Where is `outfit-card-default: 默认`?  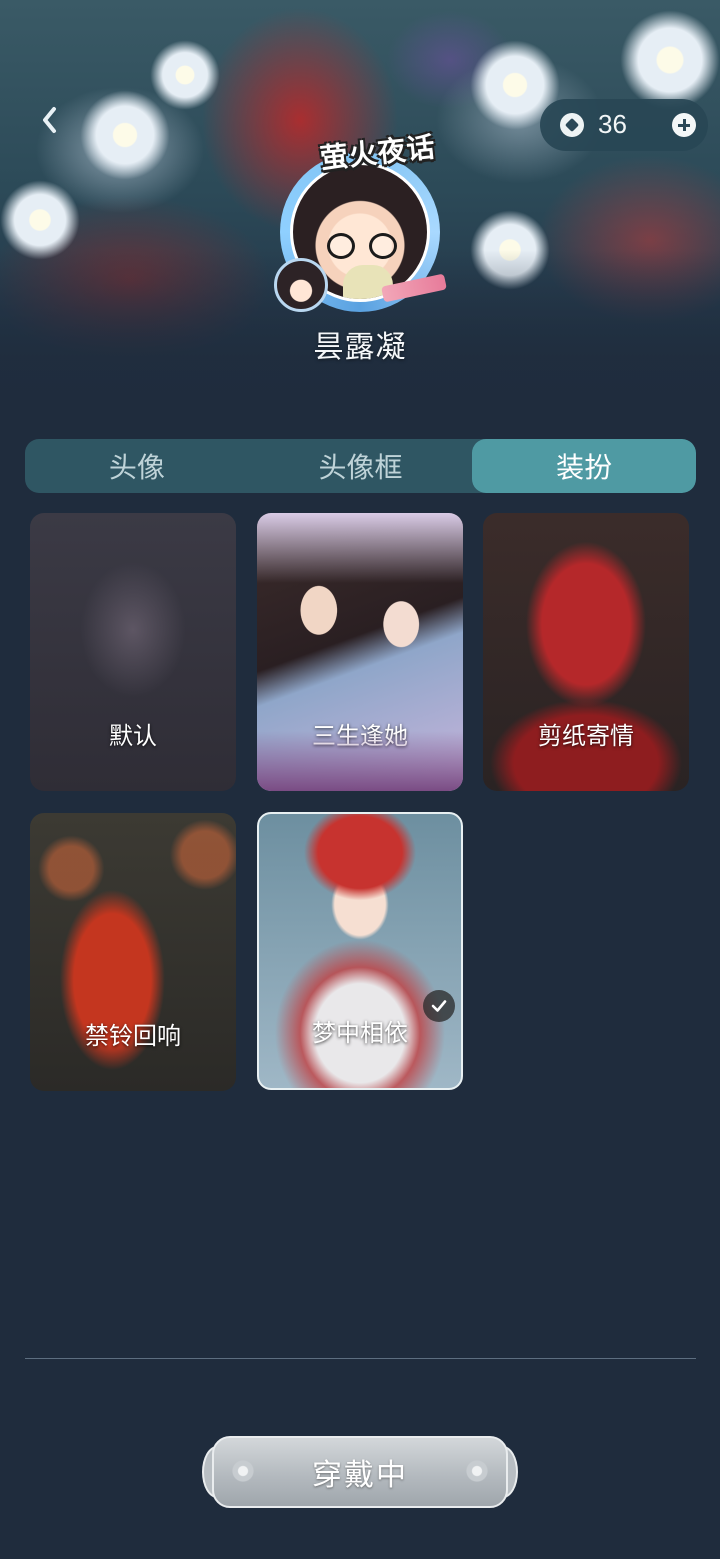
outfit-card-default: 默认 is located at coordinates (133, 652).